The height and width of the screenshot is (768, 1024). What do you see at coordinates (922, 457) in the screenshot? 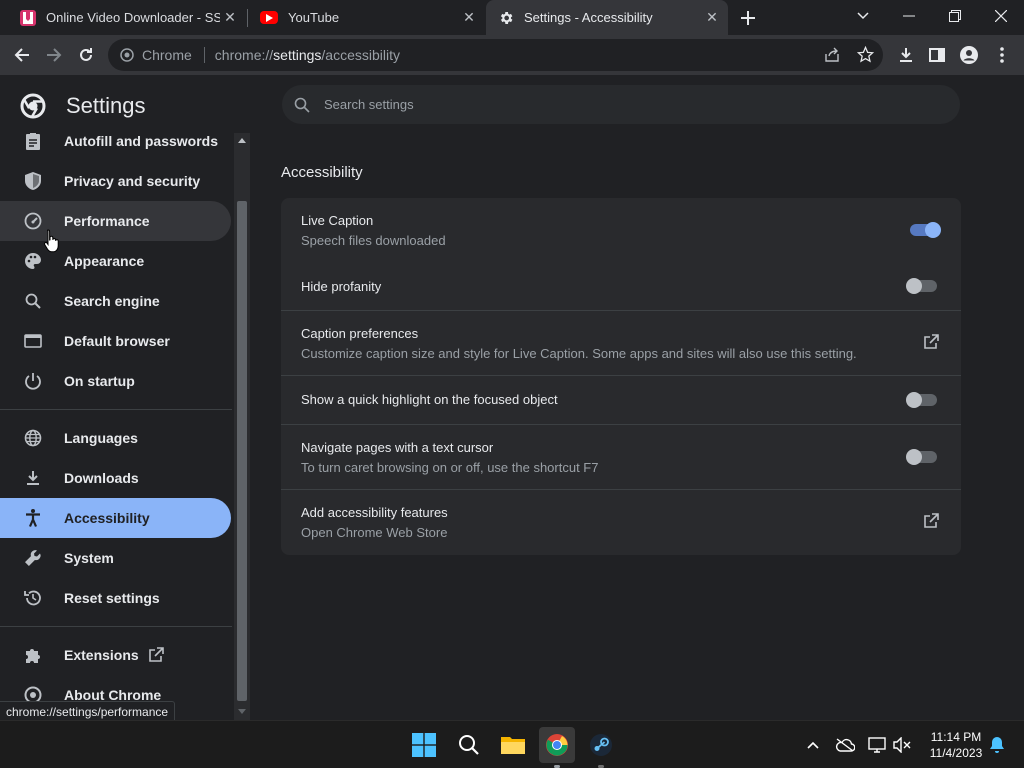
I see `caret-browsing-toggle` at bounding box center [922, 457].